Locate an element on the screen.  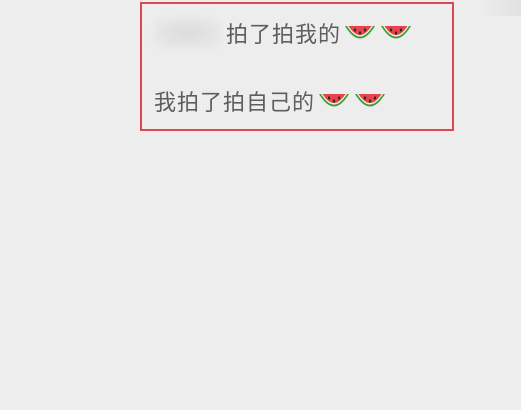
blurred-sender-name is located at coordinates (187, 33).